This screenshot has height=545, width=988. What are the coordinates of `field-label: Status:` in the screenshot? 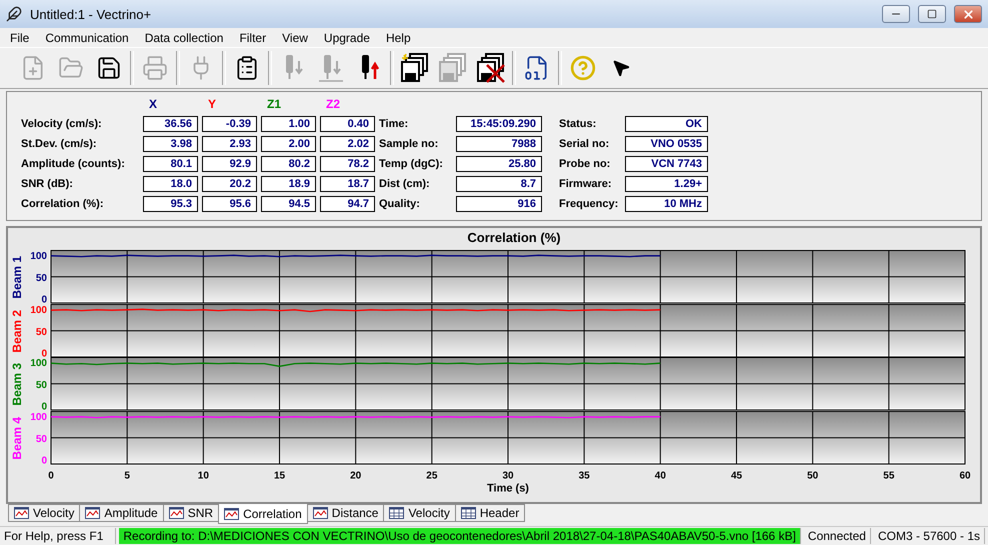 It's located at (578, 124).